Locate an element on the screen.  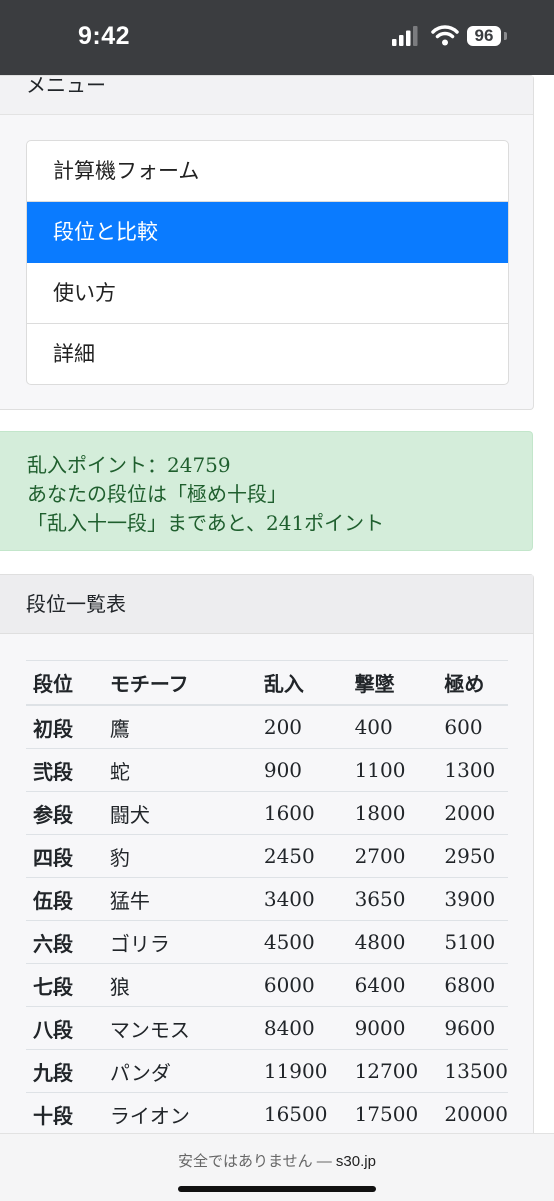
rank-cell: 伍段 is located at coordinates (64, 899).